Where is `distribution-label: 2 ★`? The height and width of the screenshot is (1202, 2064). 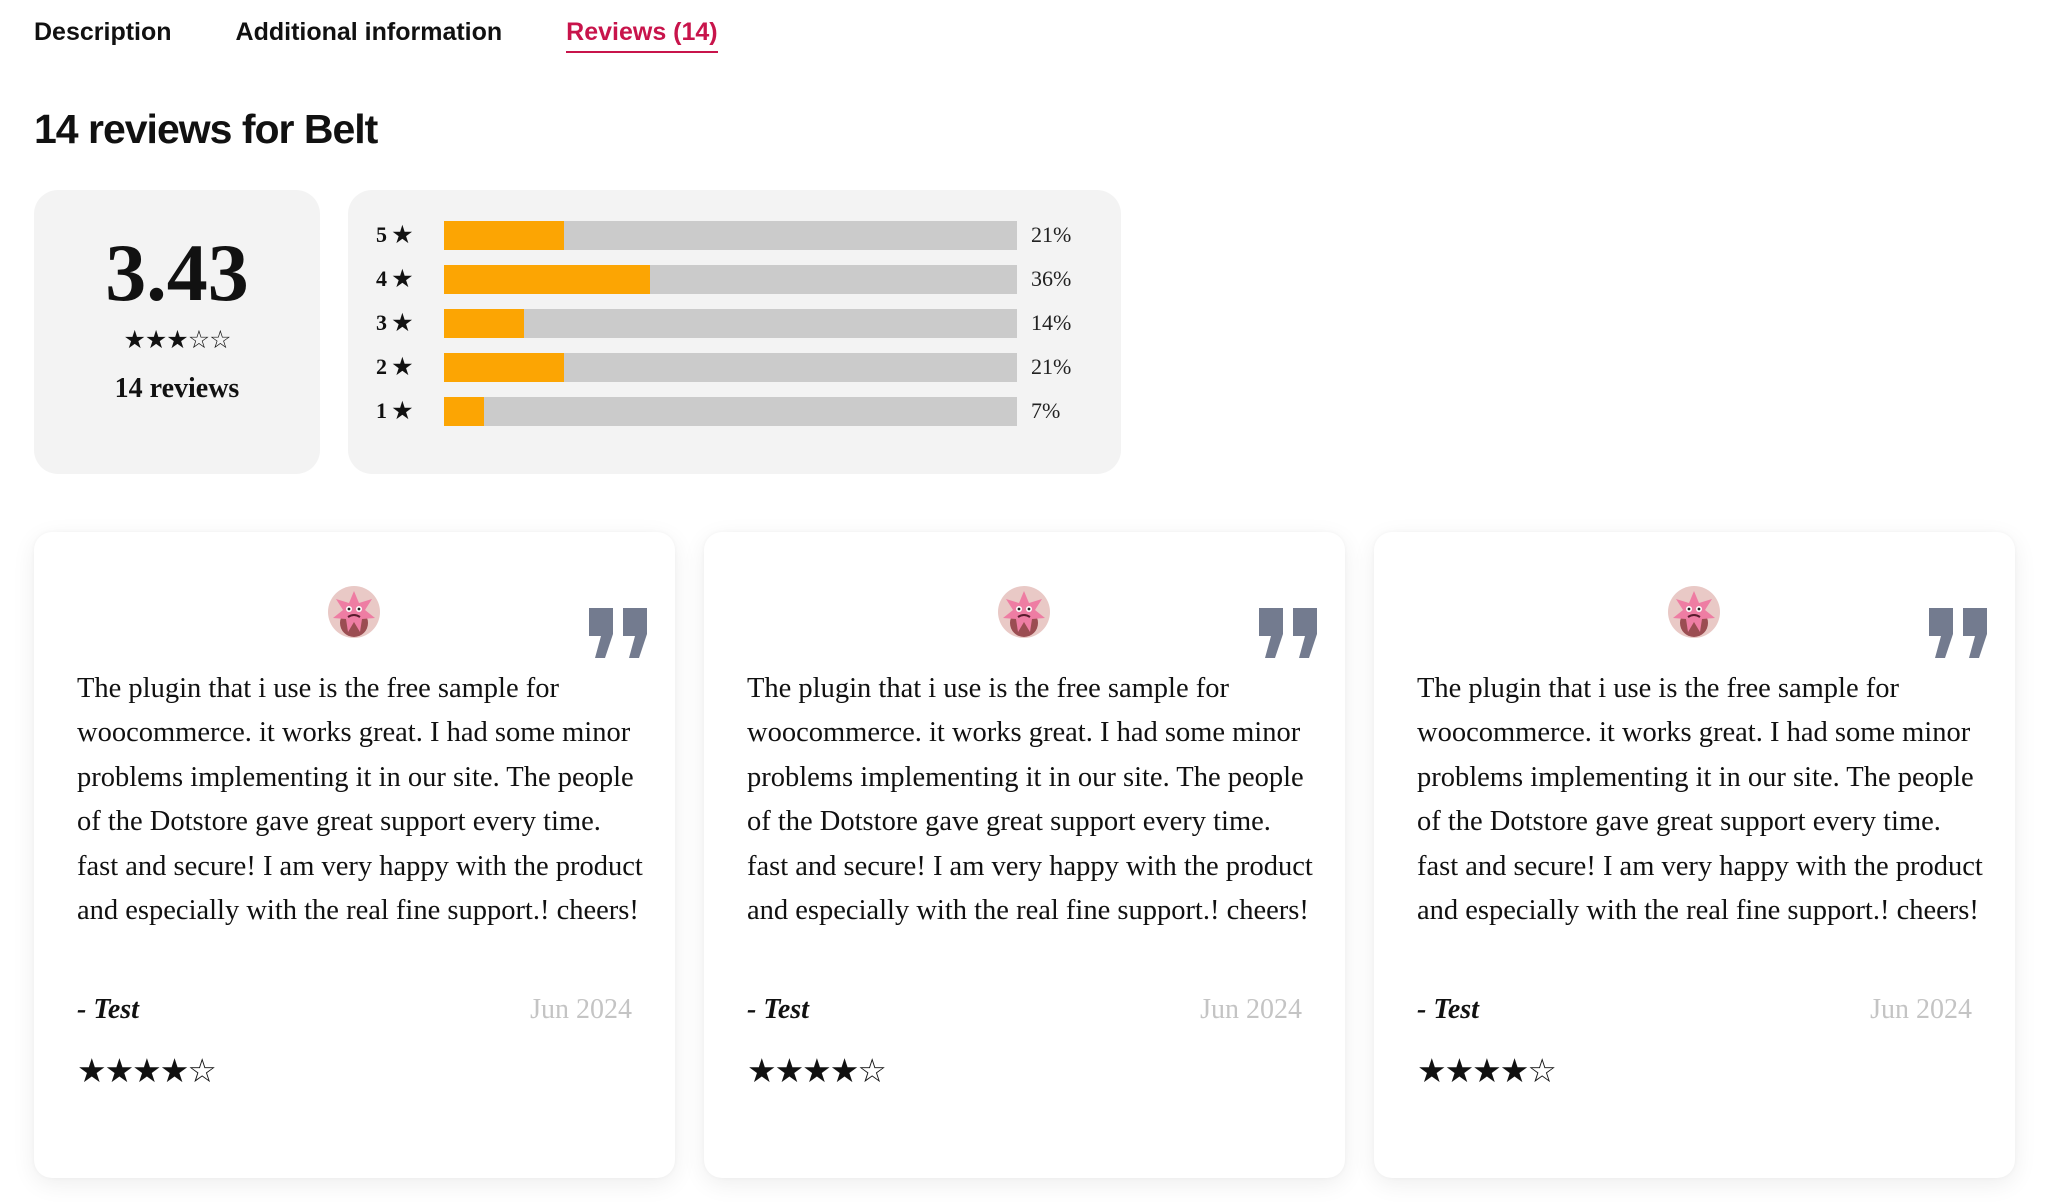
distribution-label: 2 ★ is located at coordinates (394, 366).